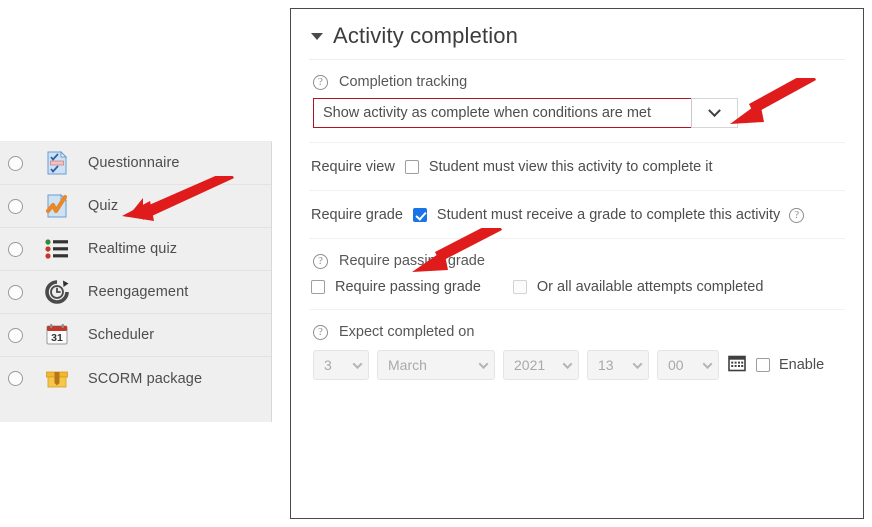 The image size is (872, 527). I want to click on list-item: Questionnaire, so click(135, 163).